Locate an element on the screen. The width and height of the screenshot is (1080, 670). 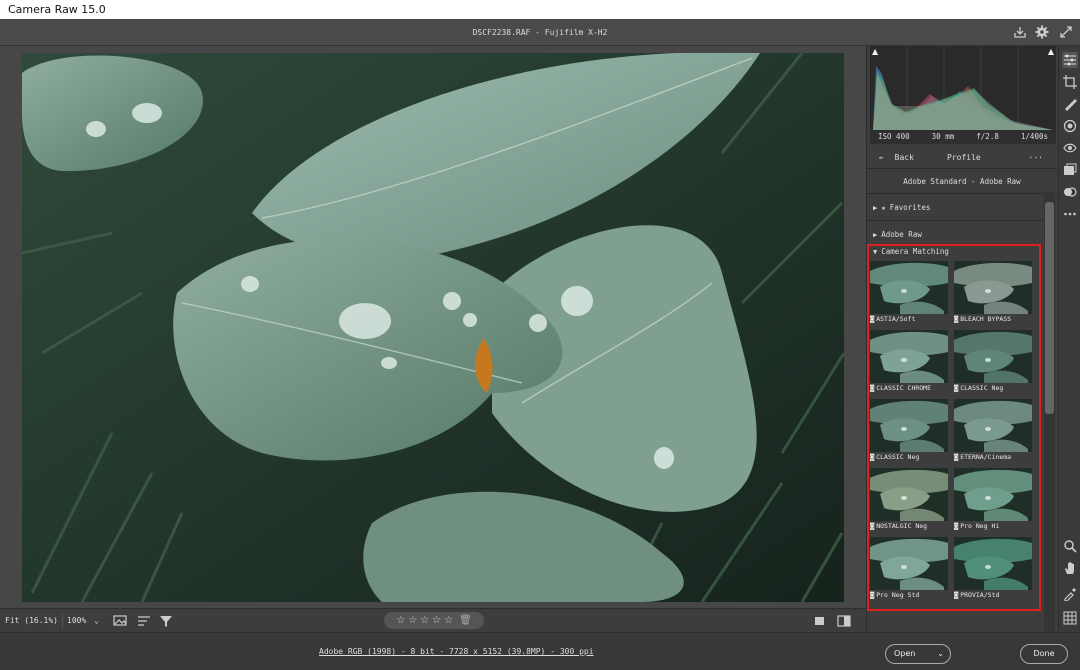
group-favorites: ▶ ★ Favorites is located at coordinates (901, 208).